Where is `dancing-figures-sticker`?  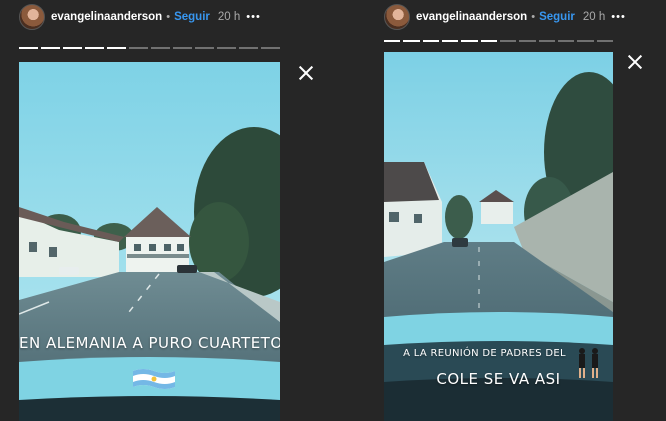 dancing-figures-sticker is located at coordinates (589, 363).